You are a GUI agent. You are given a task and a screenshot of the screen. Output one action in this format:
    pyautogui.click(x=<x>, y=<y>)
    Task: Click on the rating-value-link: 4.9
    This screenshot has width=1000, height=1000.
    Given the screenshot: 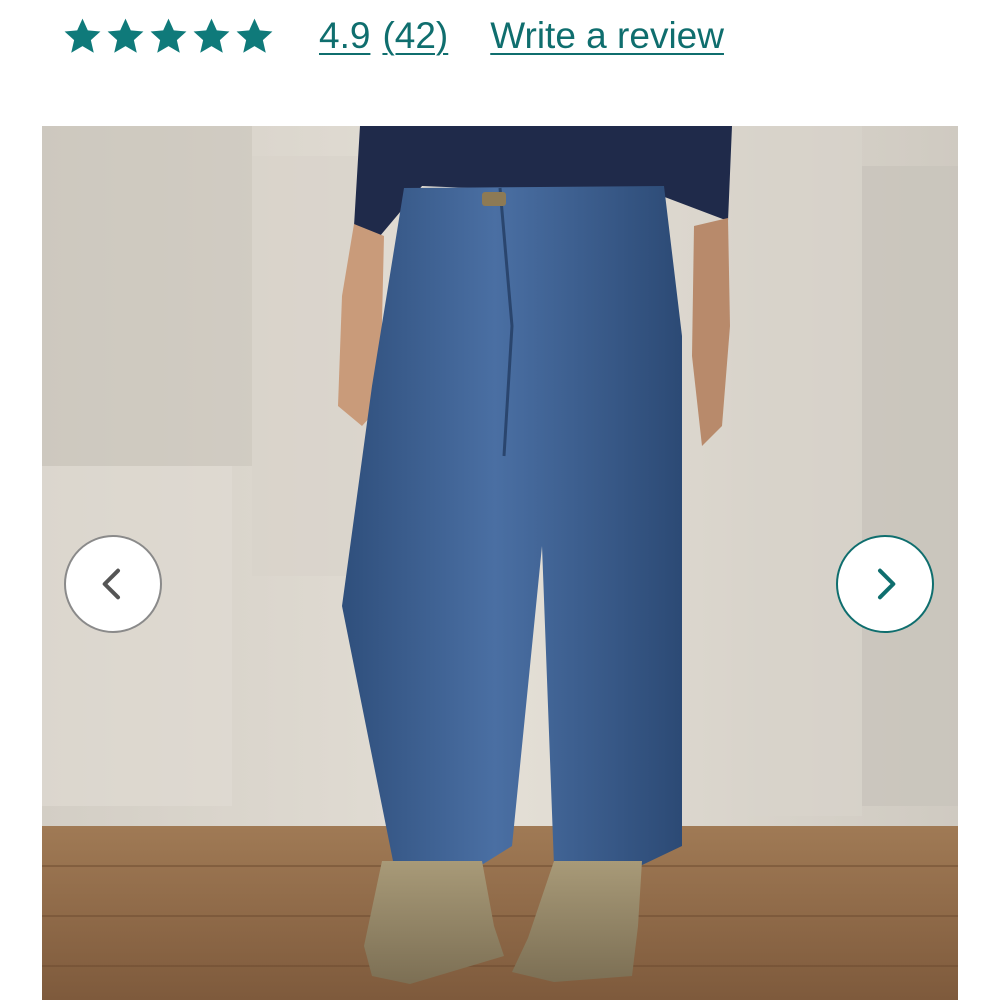 What is the action you would take?
    pyautogui.click(x=344, y=36)
    